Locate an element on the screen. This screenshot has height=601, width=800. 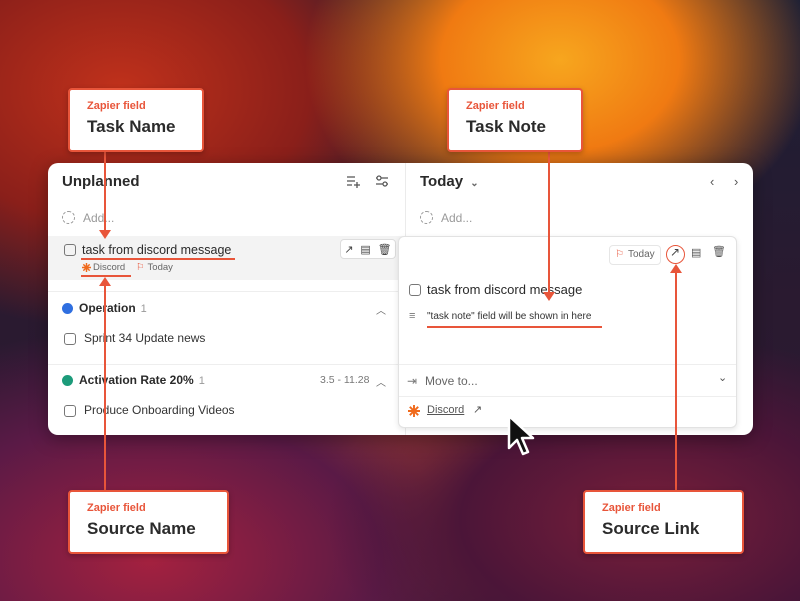
external-link-icon: ↗ is located at coordinates (477, 409).